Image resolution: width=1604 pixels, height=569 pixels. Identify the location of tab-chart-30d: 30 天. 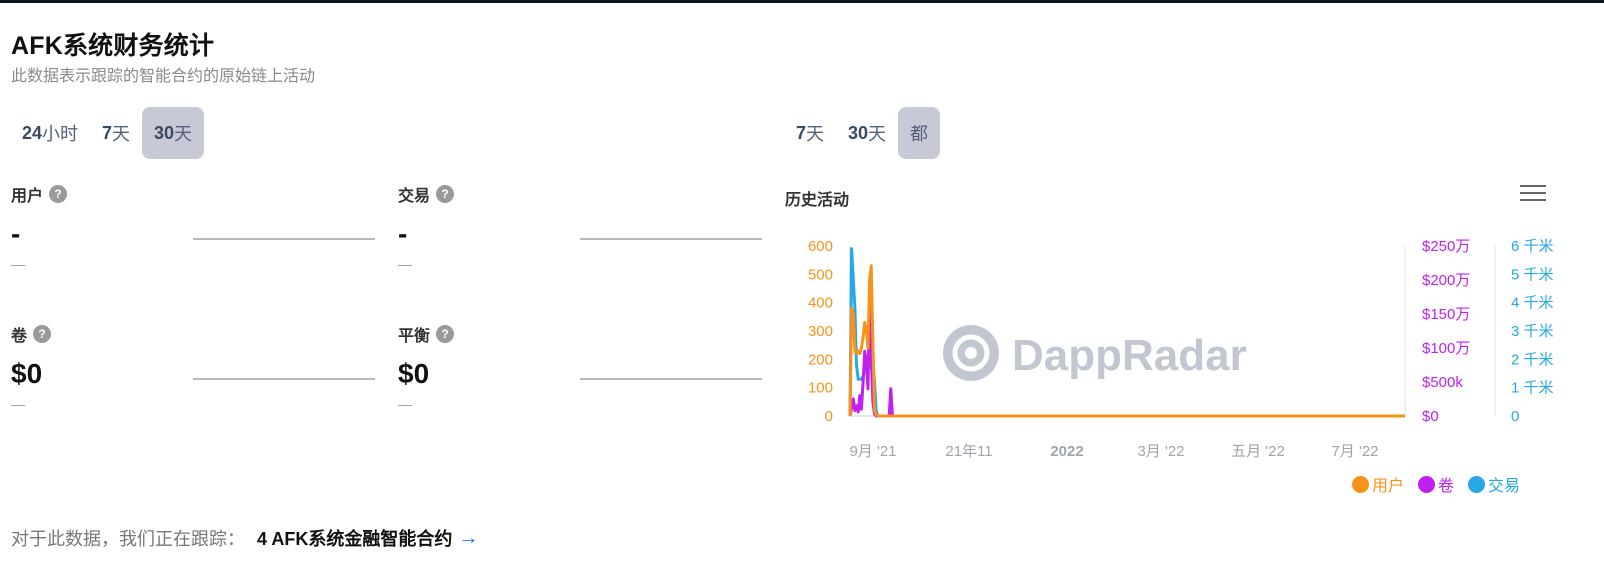
(867, 133).